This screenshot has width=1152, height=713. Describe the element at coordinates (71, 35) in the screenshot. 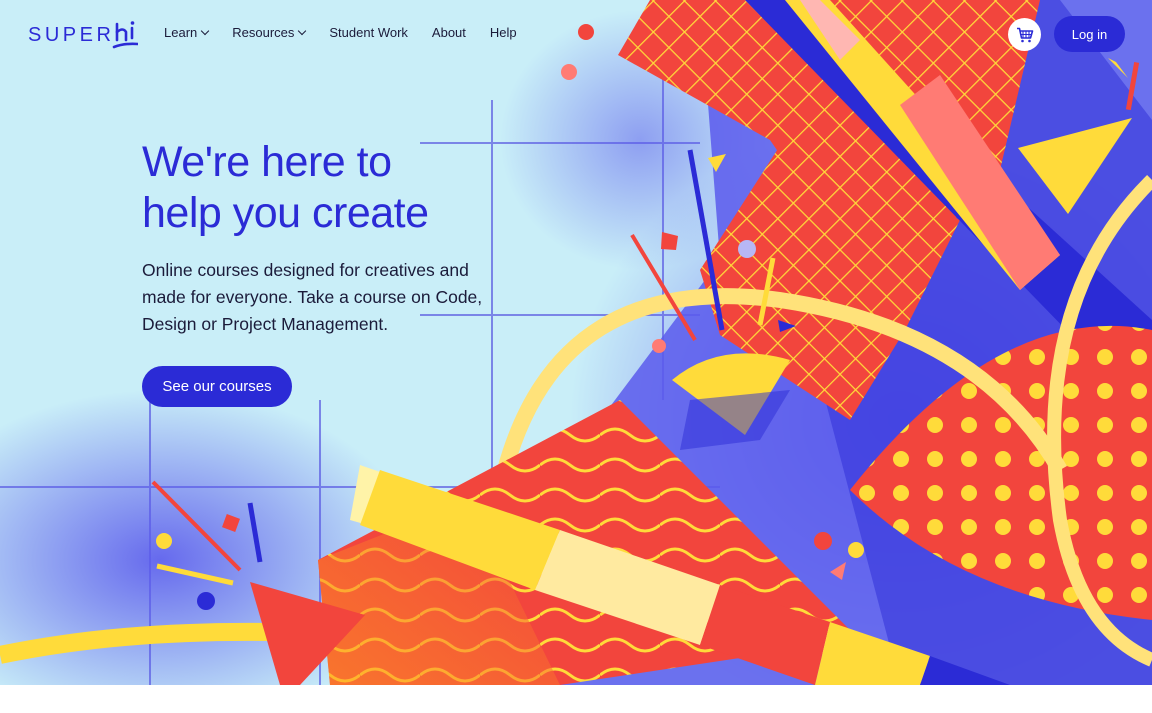

I see `svg-text: SUPER` at that location.